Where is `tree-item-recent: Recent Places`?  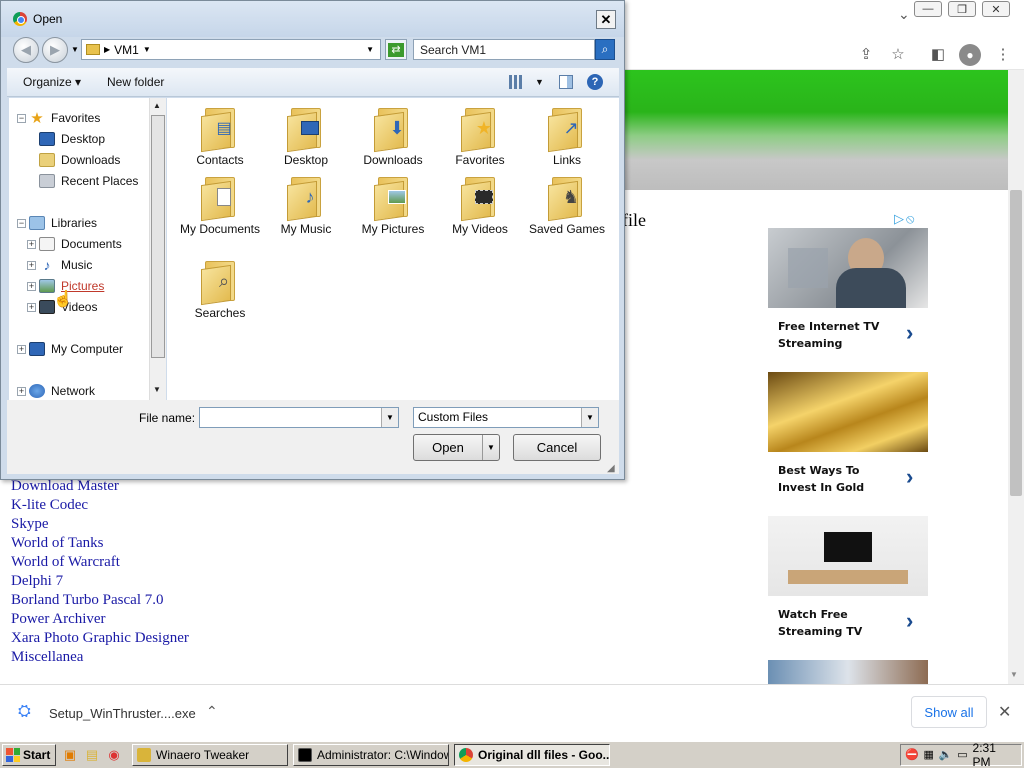 tree-item-recent: Recent Places is located at coordinates (88, 181).